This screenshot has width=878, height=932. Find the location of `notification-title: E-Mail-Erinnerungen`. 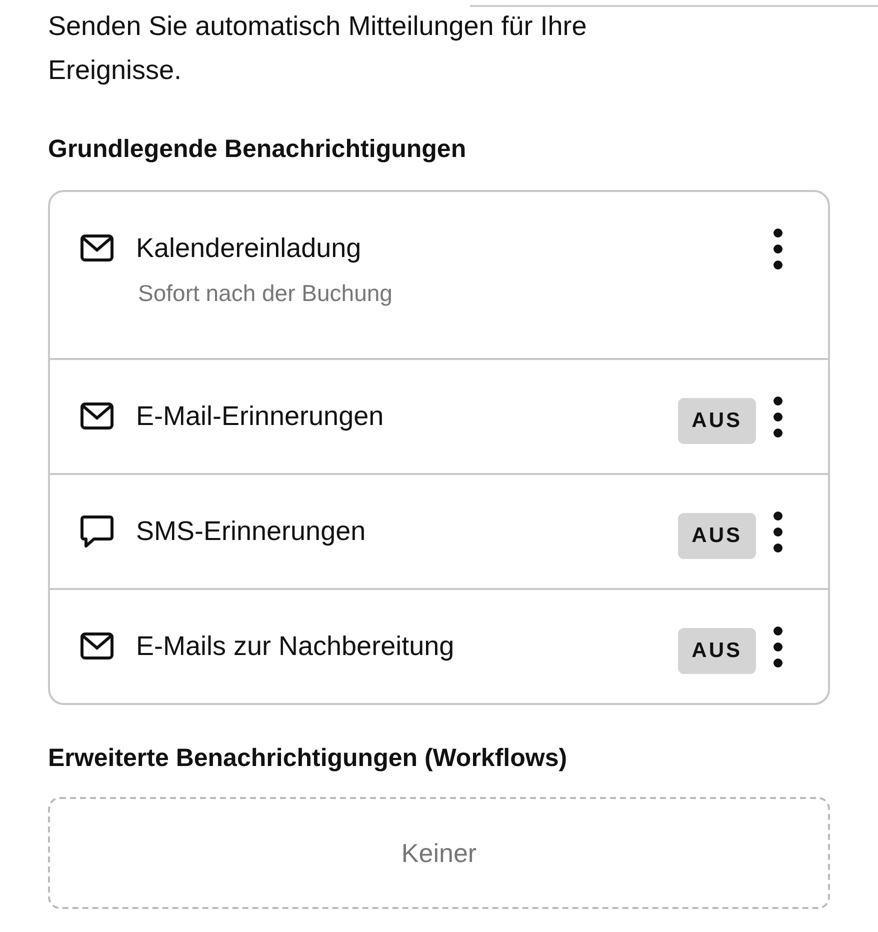

notification-title: E-Mail-Erinnerungen is located at coordinates (260, 416).